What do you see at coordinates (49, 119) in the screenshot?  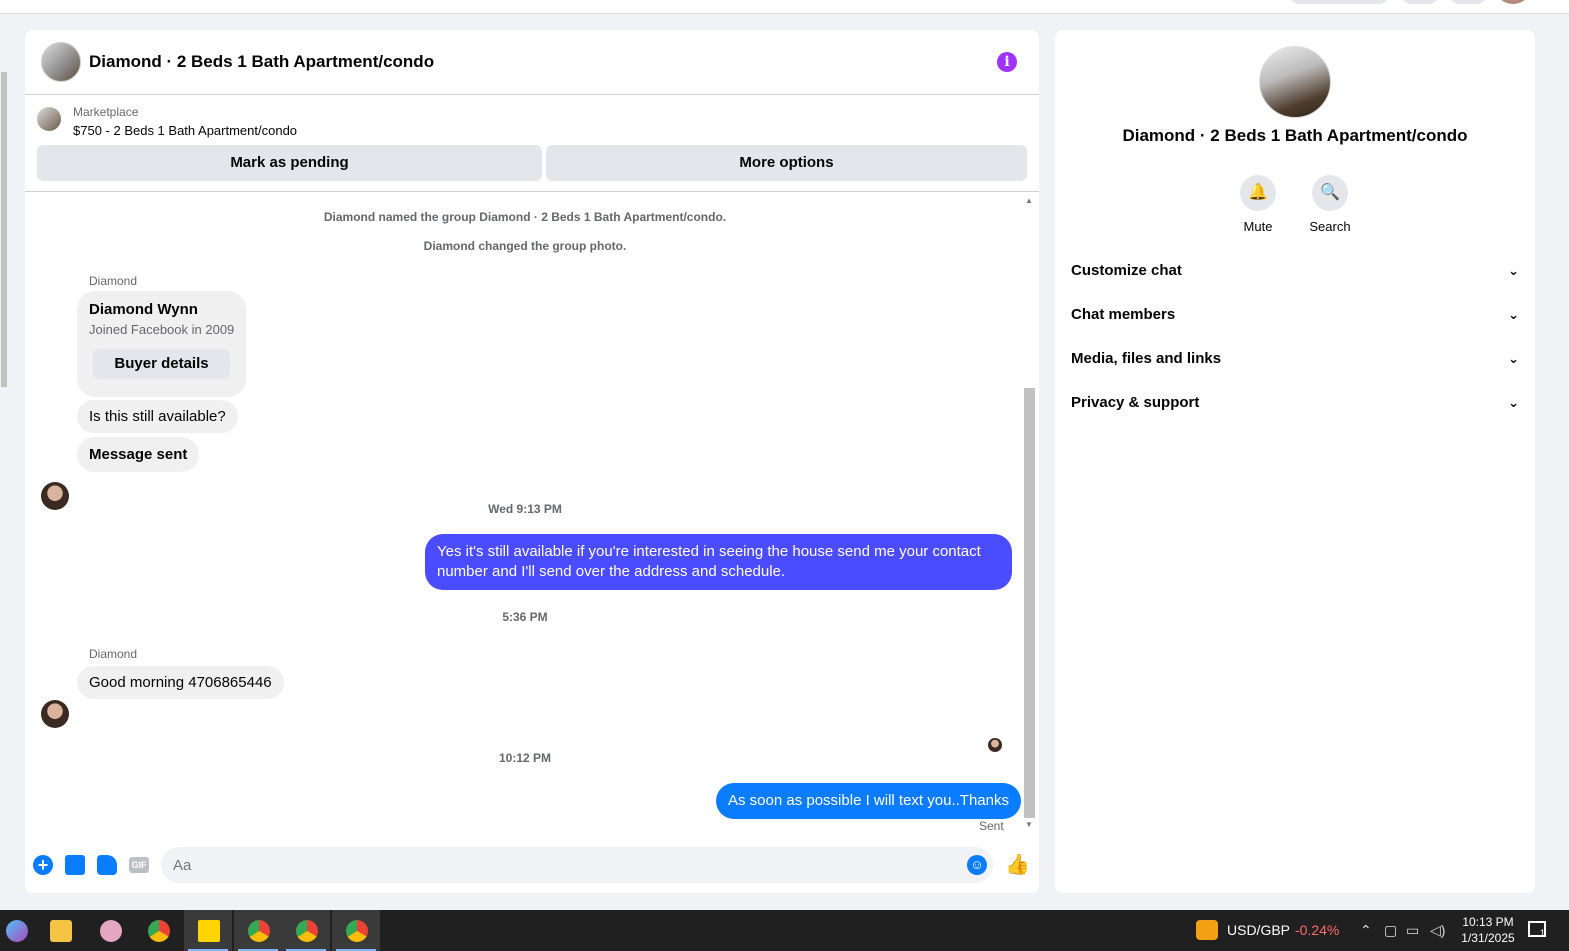 I see `listing-thumbnail` at bounding box center [49, 119].